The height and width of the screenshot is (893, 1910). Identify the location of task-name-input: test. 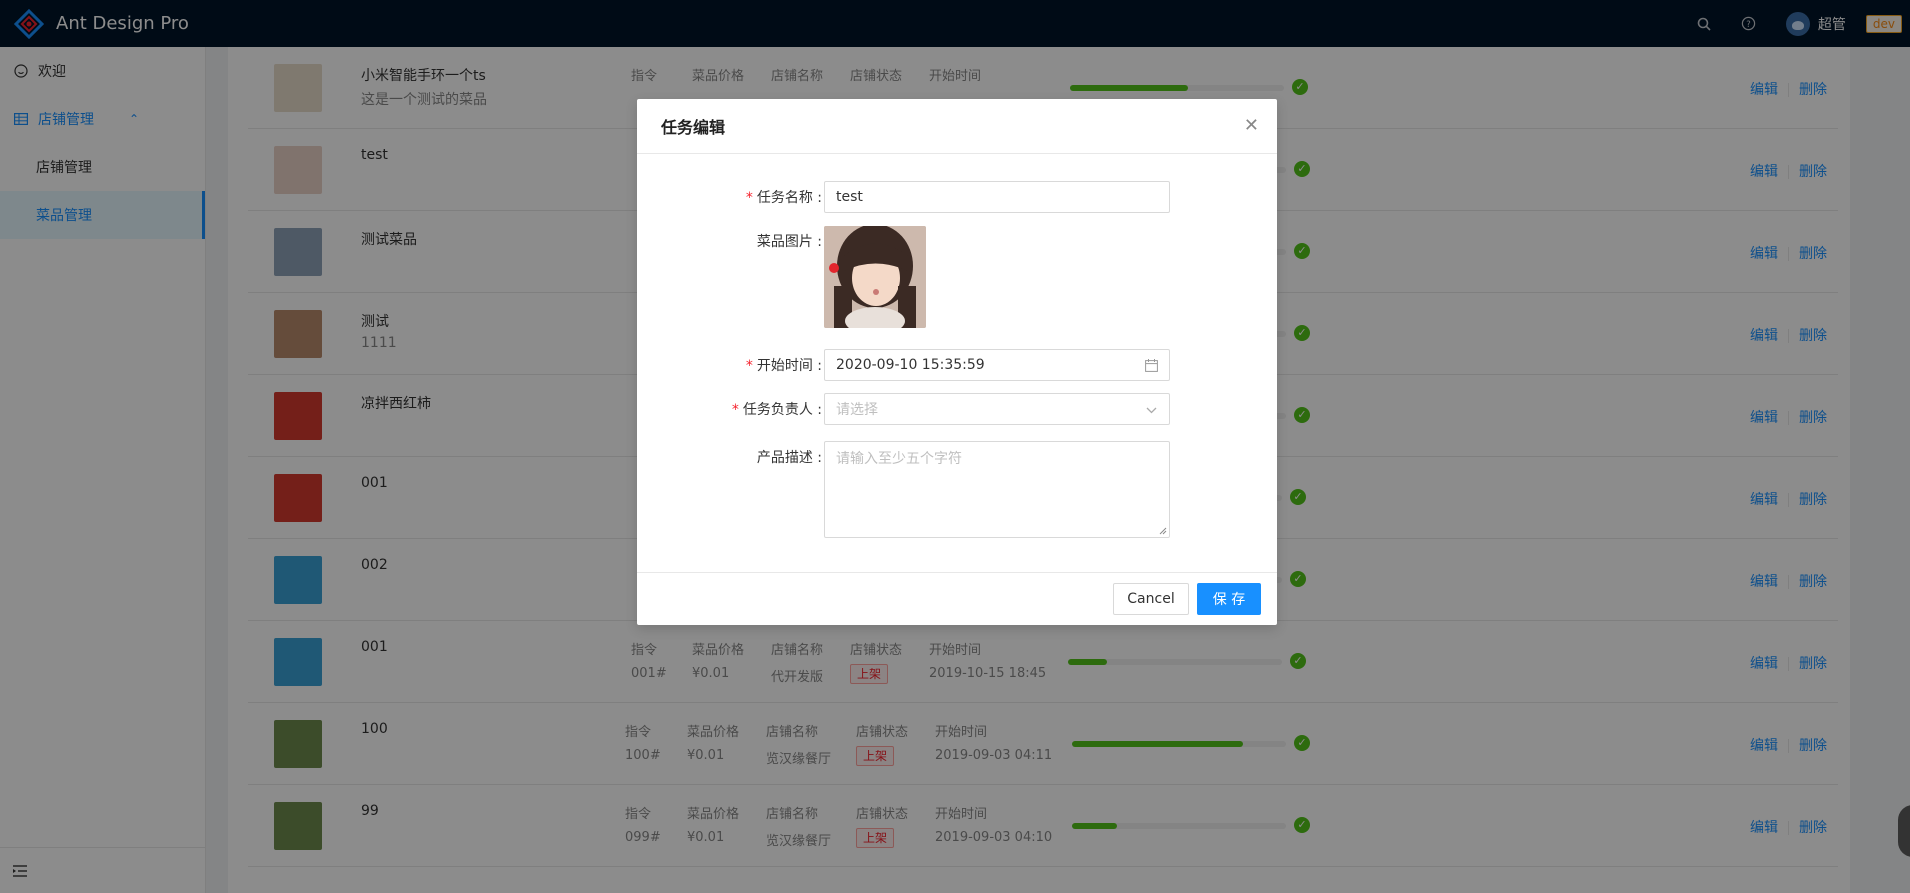
(997, 197).